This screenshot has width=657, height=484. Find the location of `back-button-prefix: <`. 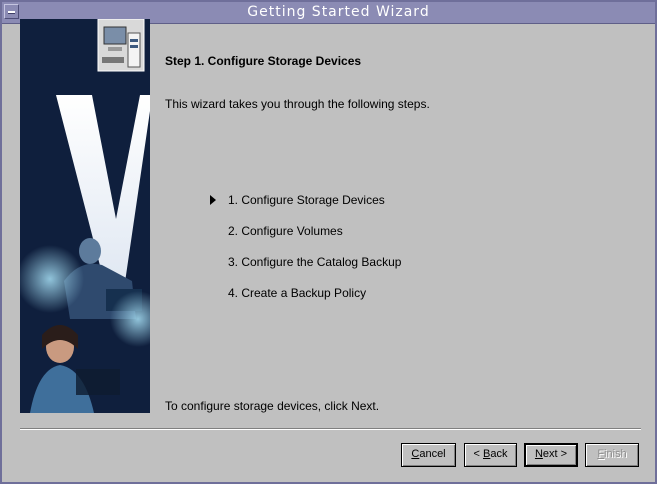

back-button-prefix: < is located at coordinates (478, 454).